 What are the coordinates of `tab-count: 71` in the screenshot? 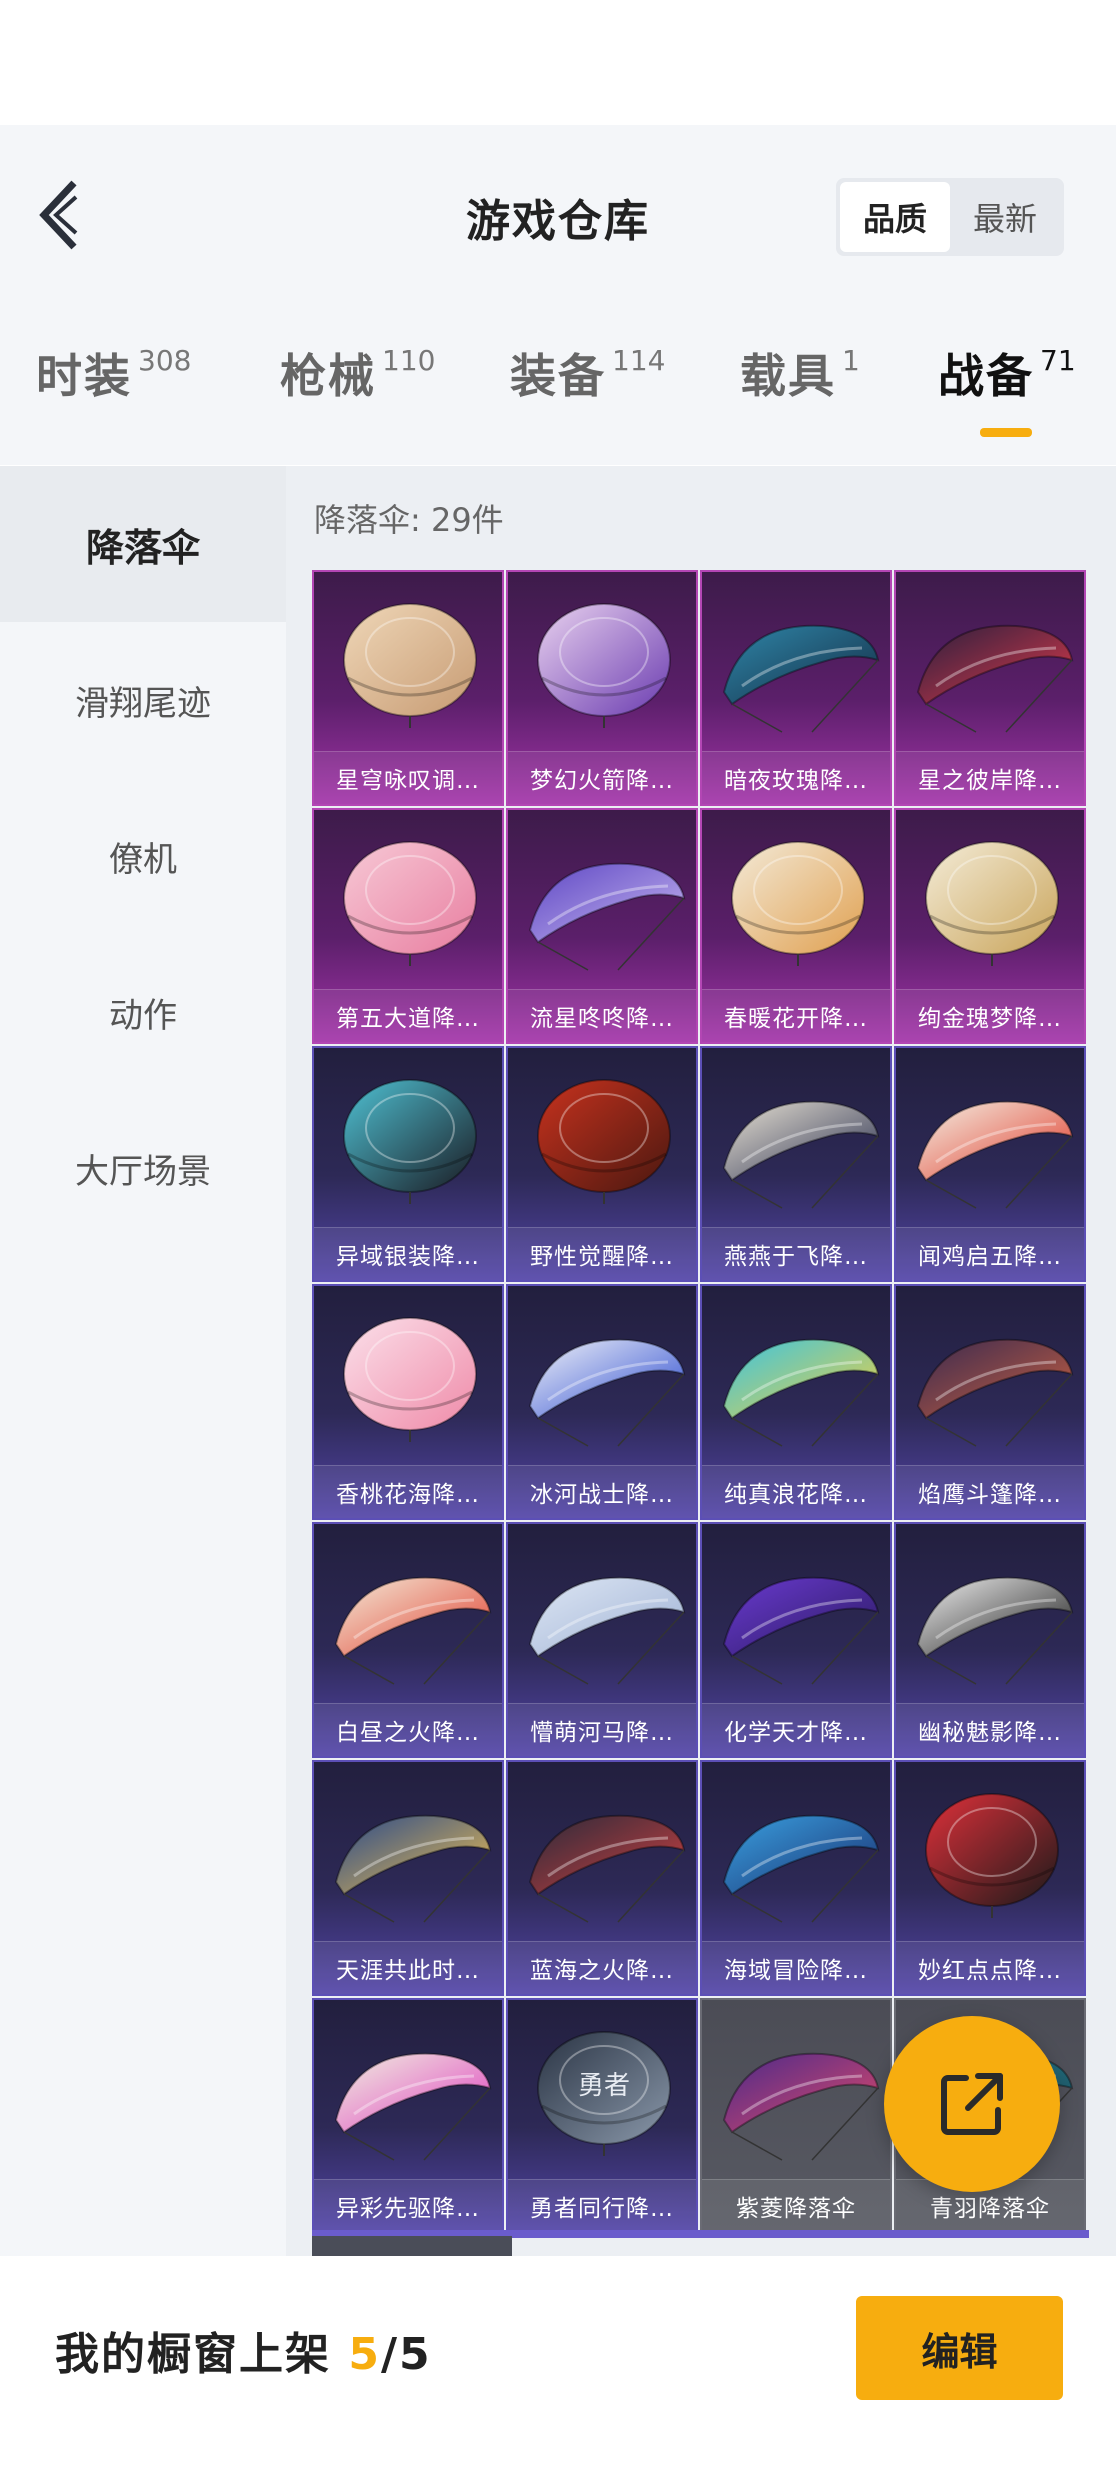 It's located at (1058, 360).